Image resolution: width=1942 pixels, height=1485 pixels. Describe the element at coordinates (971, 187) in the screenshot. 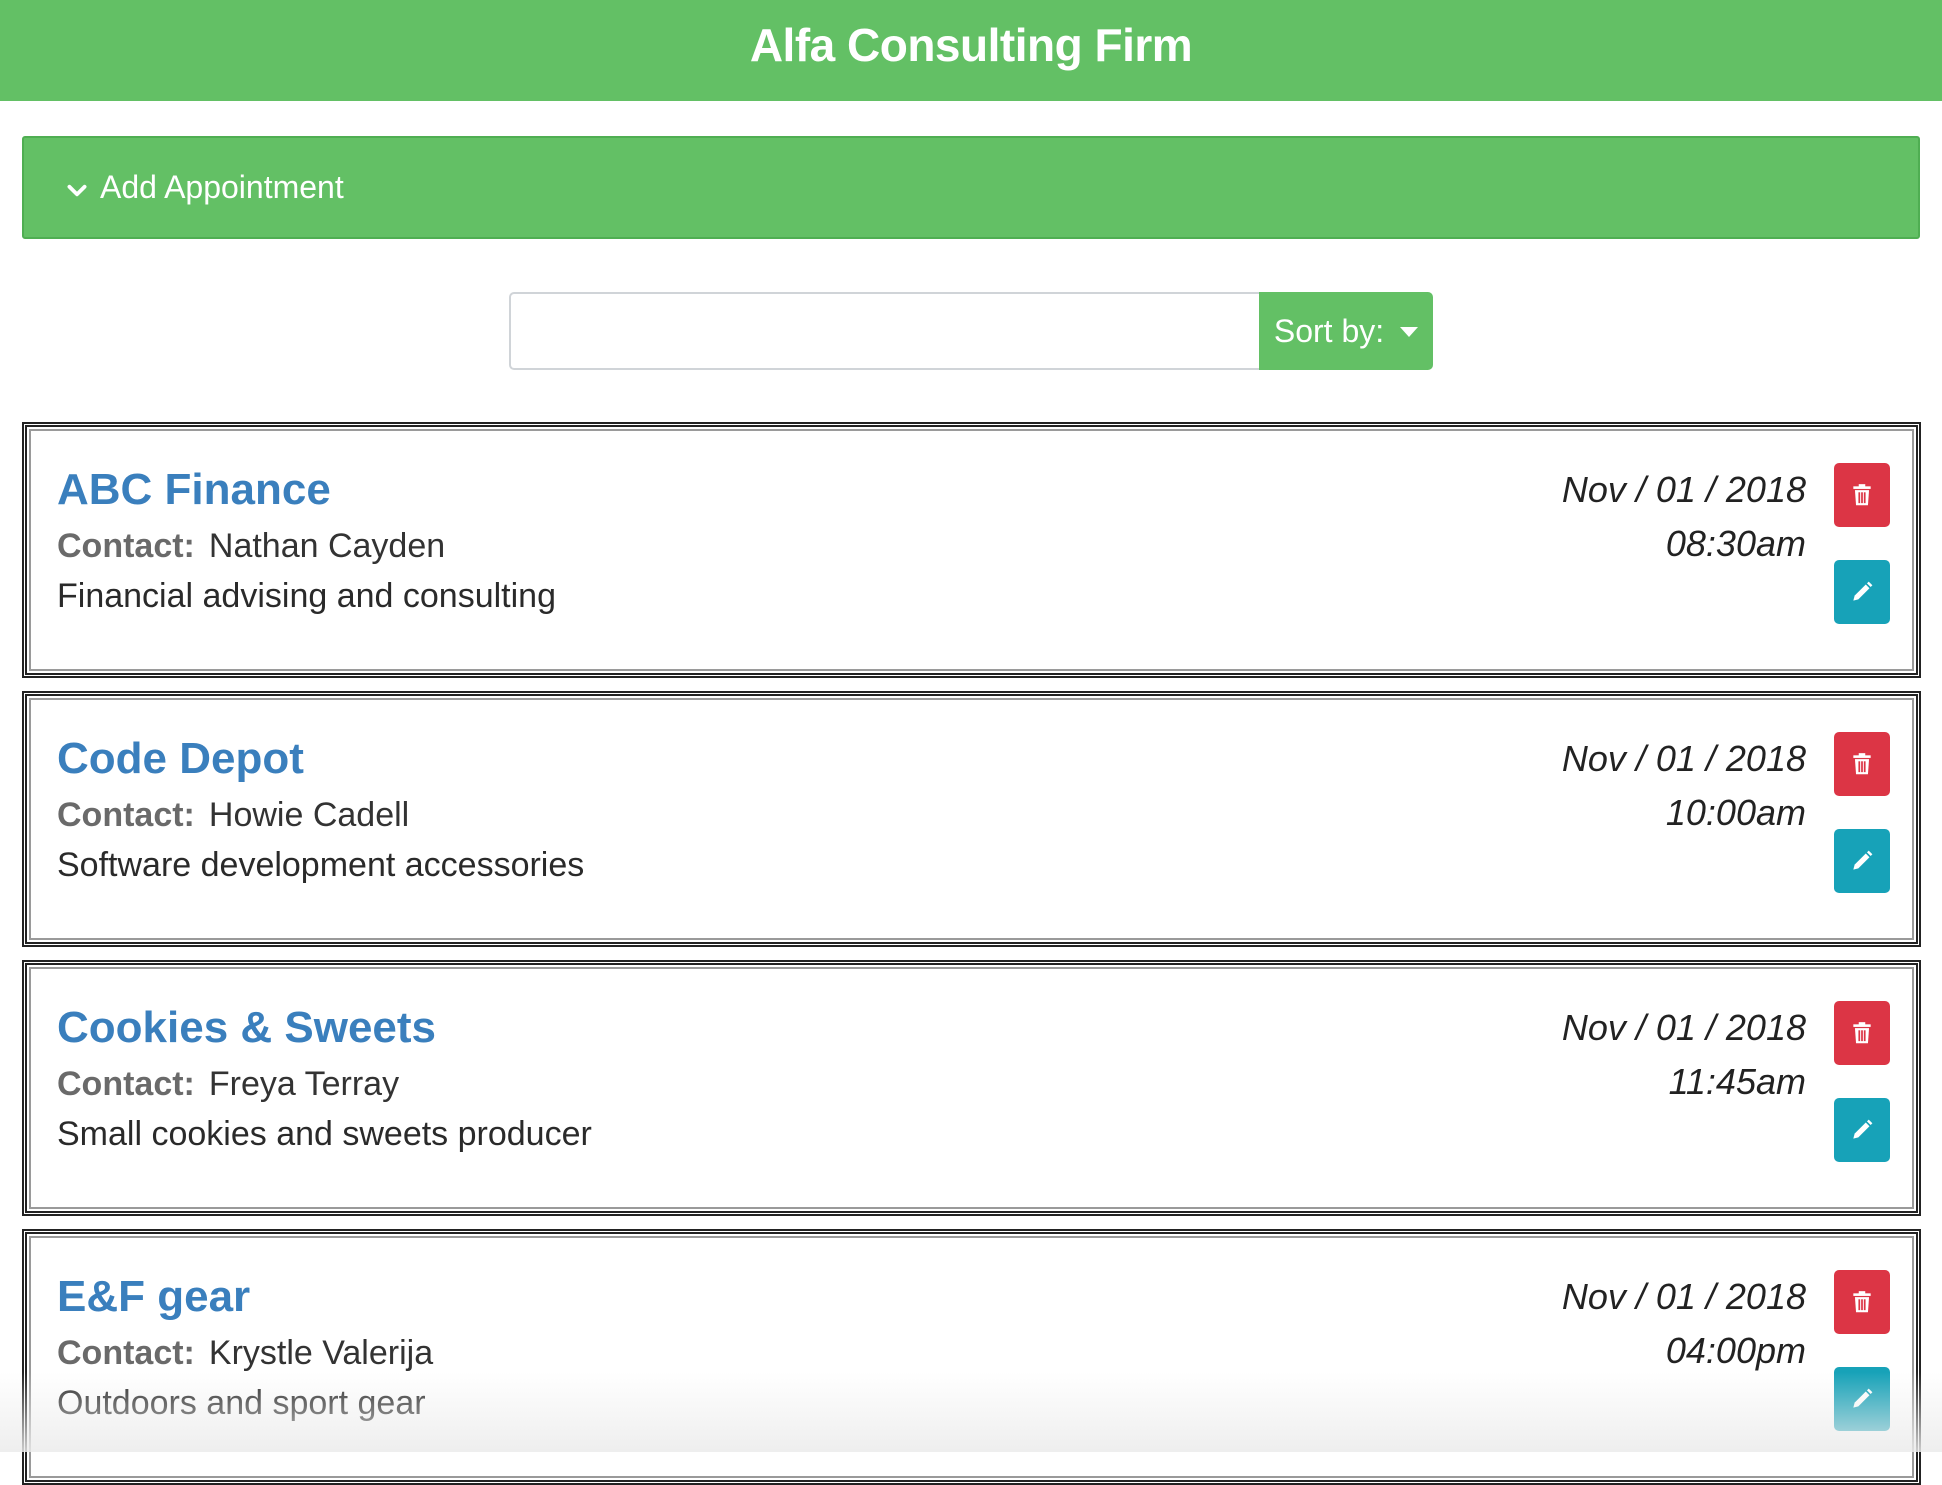

I see `add-appointment-toggle: Add Appointment` at that location.